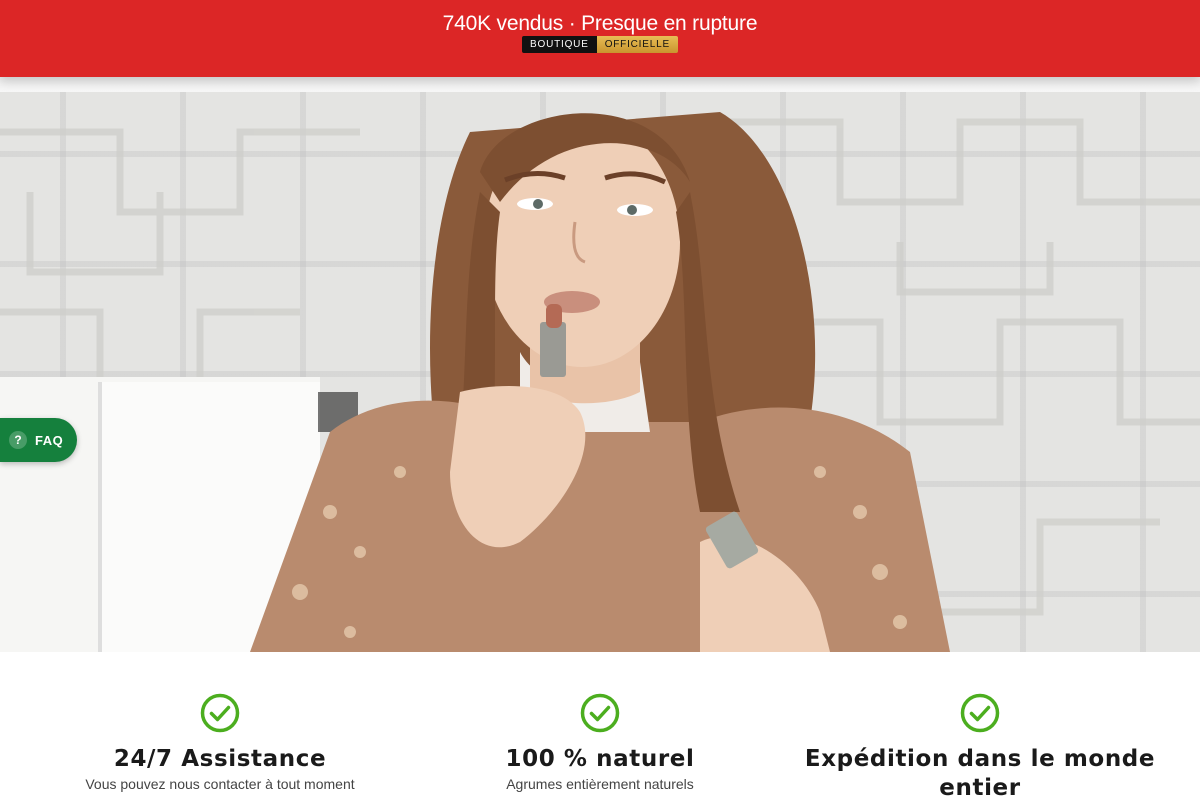  What do you see at coordinates (637, 44) in the screenshot?
I see `badge-officielle: OFFICIELLE` at bounding box center [637, 44].